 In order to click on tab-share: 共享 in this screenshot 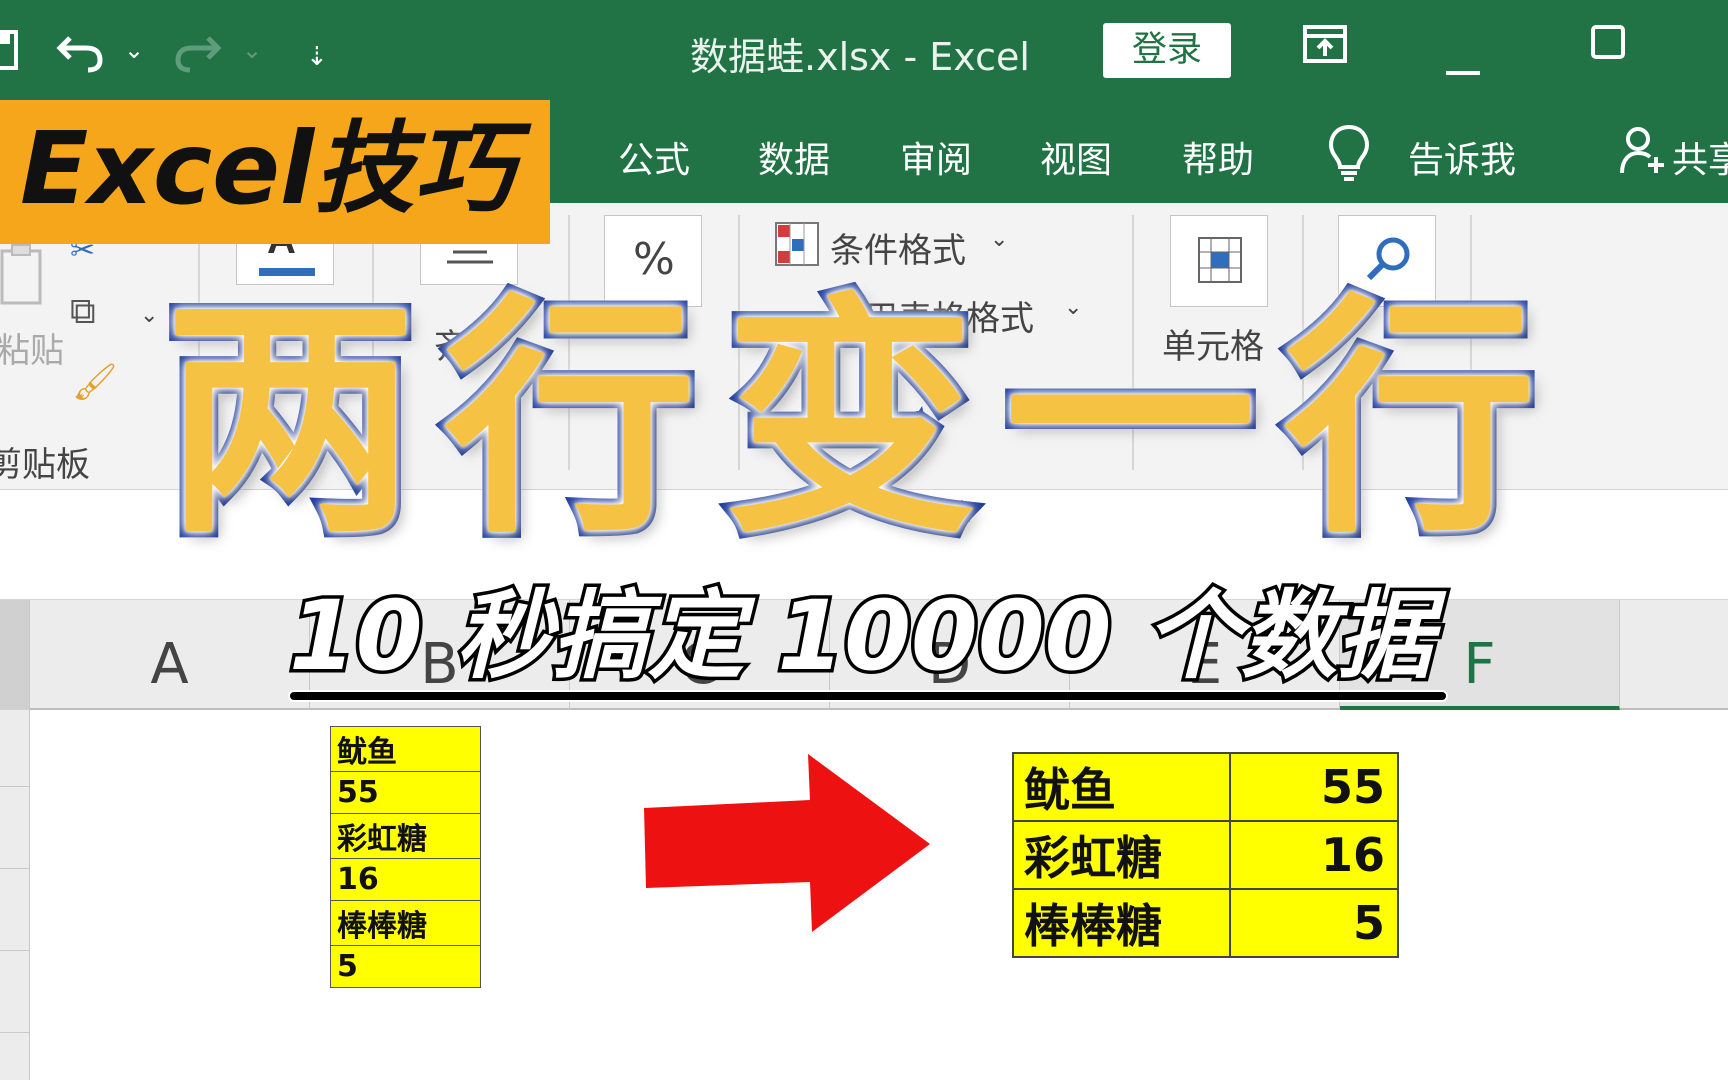, I will do `click(1700, 157)`.